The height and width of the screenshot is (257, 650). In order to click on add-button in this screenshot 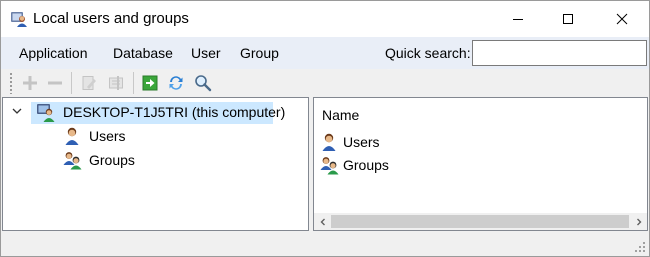, I will do `click(30, 83)`.